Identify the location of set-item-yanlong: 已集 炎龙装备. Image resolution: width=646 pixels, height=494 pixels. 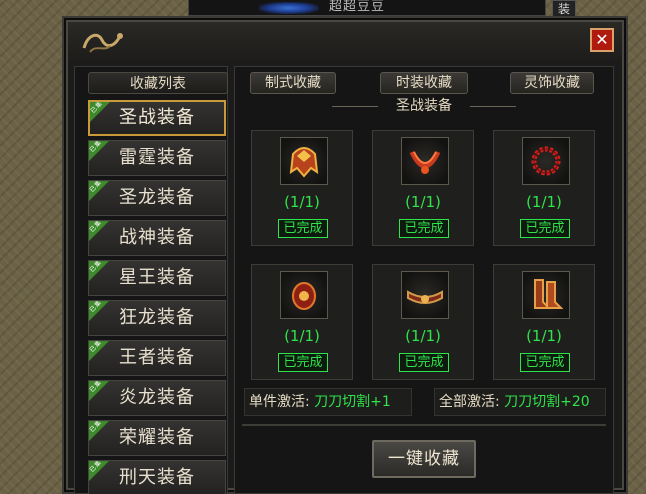
(157, 398).